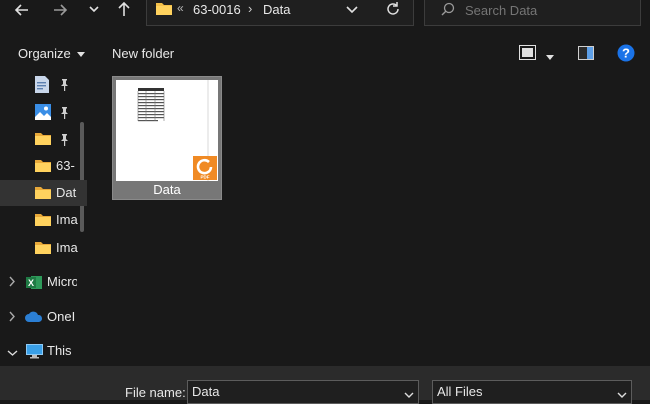 This screenshot has width=650, height=404. Describe the element at coordinates (59, 350) in the screenshot. I see `sidebar-item-label: This` at that location.